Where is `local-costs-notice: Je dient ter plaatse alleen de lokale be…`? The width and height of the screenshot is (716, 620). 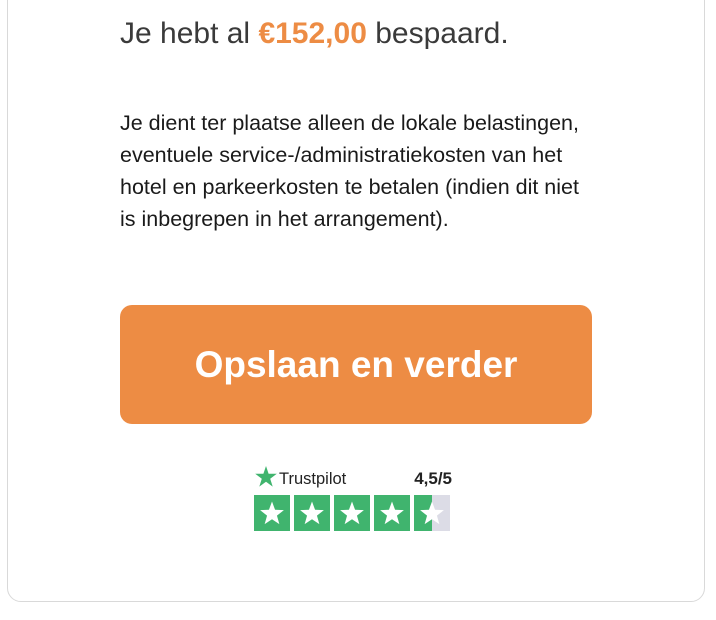 local-costs-notice: Je dient ter plaatse alleen de lokale be… is located at coordinates (349, 171).